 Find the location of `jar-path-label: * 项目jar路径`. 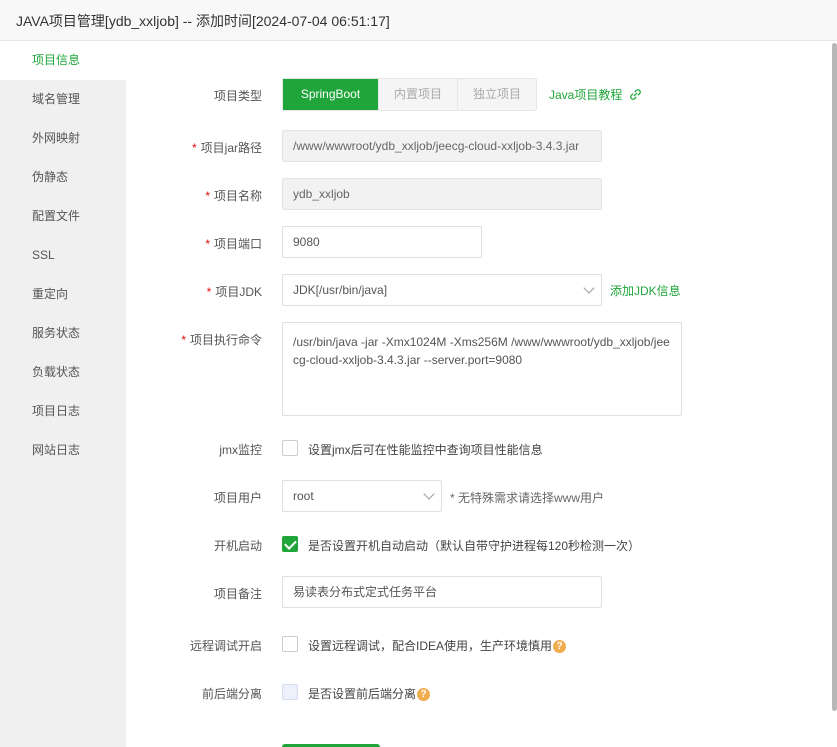

jar-path-label: * 项目jar路径 is located at coordinates (226, 148).